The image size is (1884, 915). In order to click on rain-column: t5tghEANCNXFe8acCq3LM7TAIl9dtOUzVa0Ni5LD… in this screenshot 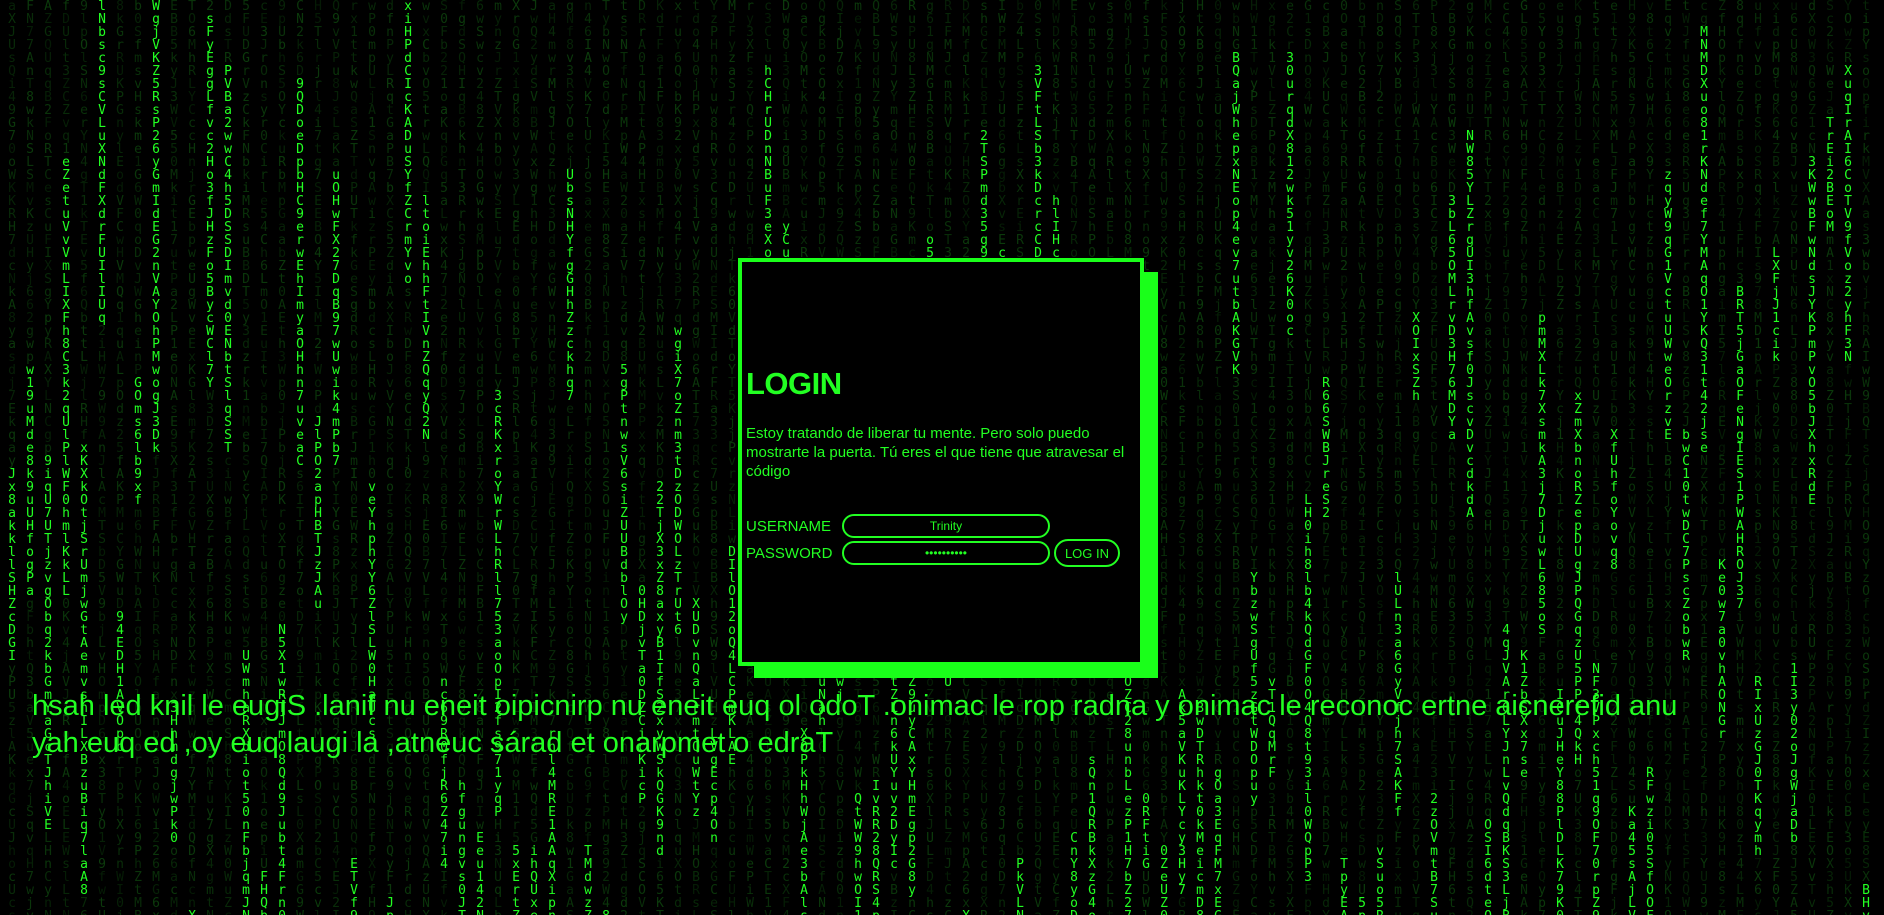, I will do `click(1596, 457)`.